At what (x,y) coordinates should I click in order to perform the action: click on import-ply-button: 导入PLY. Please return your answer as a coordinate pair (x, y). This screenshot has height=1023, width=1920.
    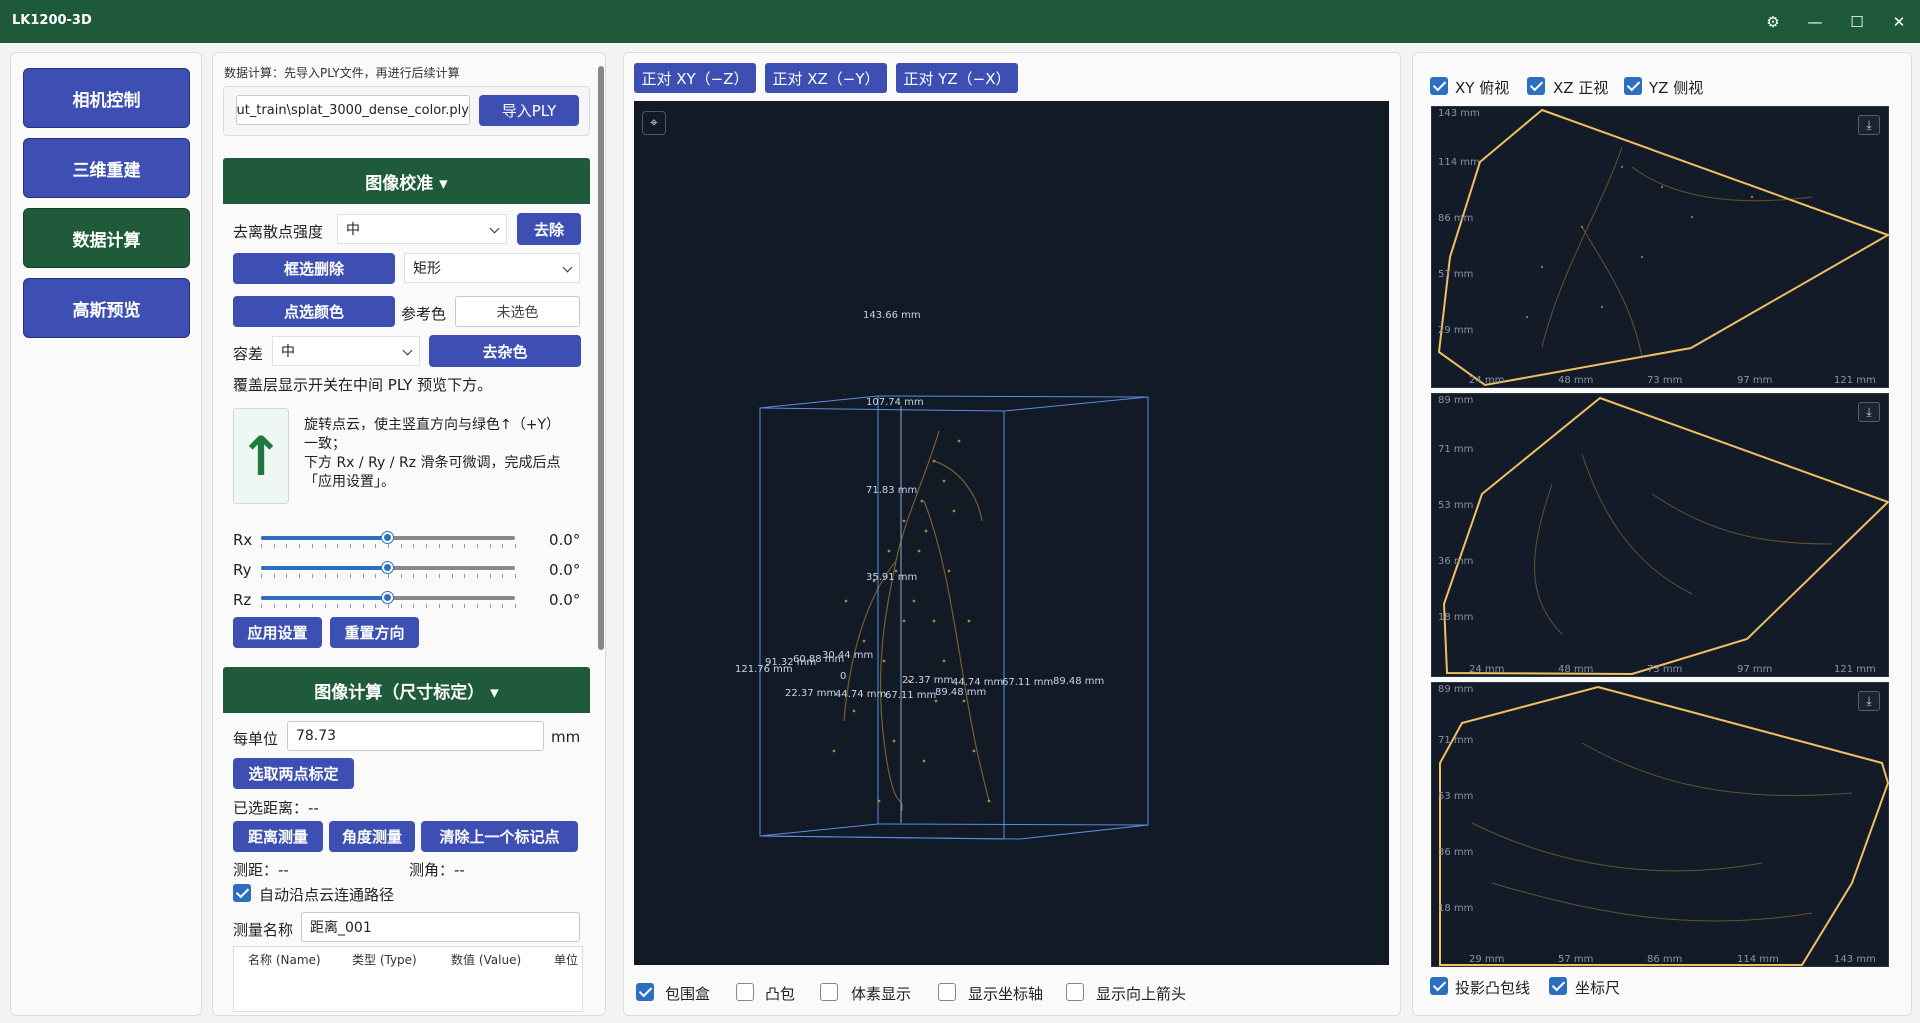
    Looking at the image, I should click on (529, 110).